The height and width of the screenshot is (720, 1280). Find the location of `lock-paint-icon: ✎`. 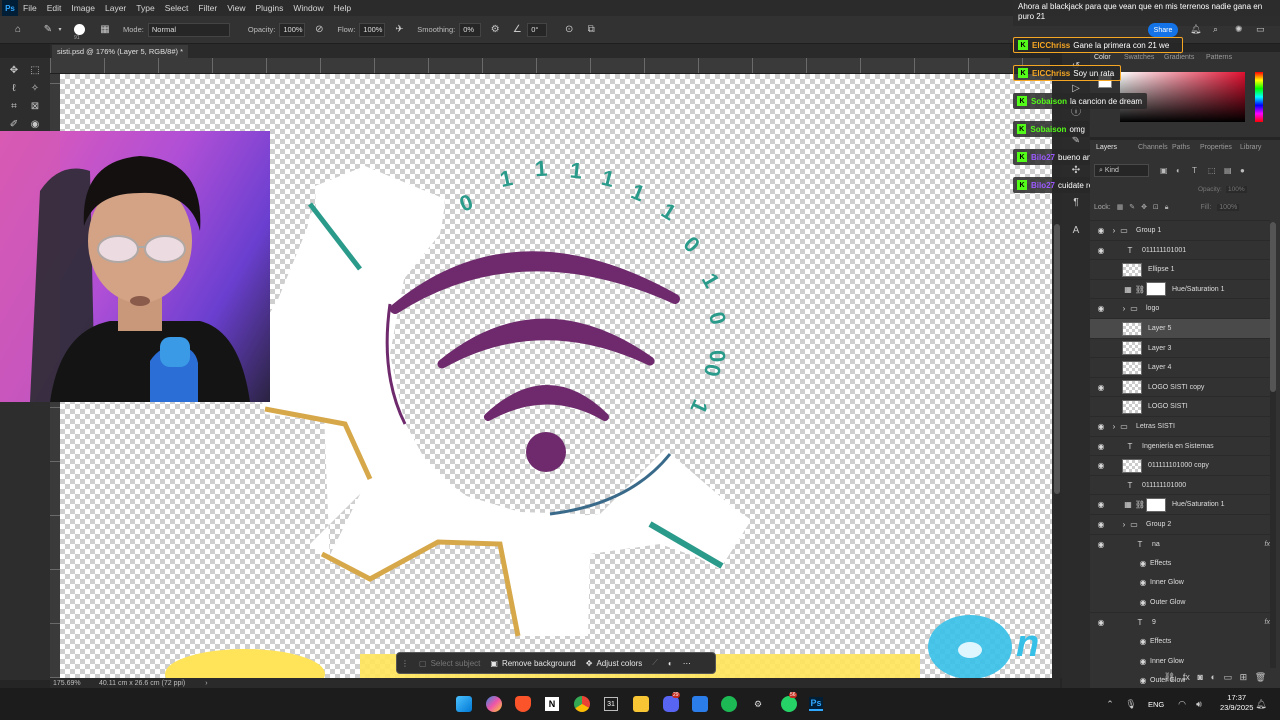

lock-paint-icon: ✎ is located at coordinates (1132, 207).